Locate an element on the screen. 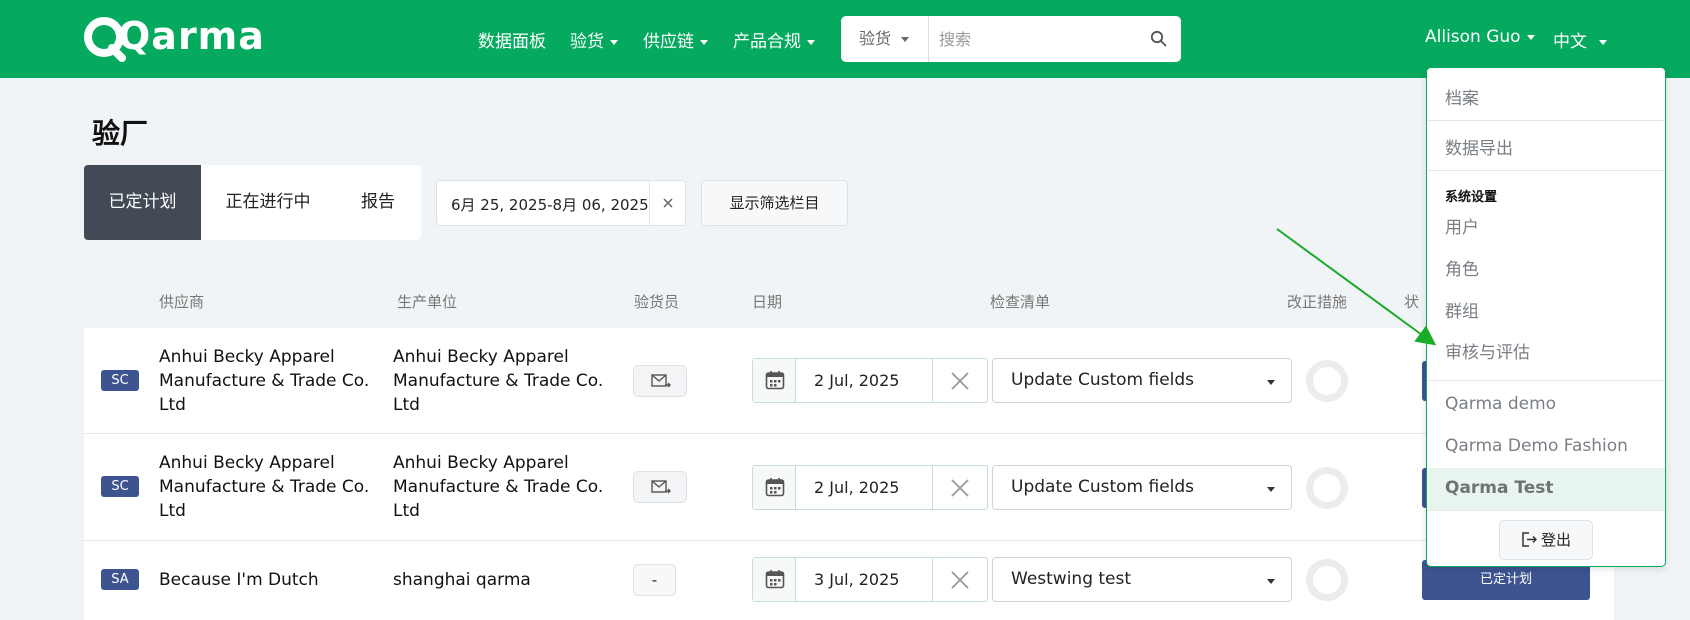 Image resolution: width=1690 pixels, height=620 pixels. tab-reports: 报告 is located at coordinates (378, 202).